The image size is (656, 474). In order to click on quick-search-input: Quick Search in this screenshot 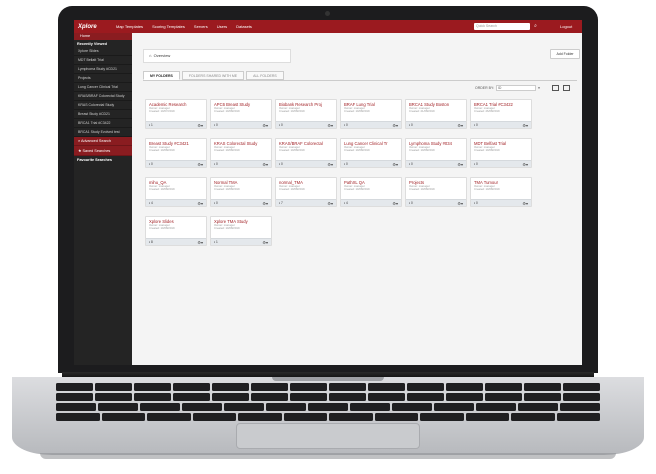, I will do `click(502, 26)`.